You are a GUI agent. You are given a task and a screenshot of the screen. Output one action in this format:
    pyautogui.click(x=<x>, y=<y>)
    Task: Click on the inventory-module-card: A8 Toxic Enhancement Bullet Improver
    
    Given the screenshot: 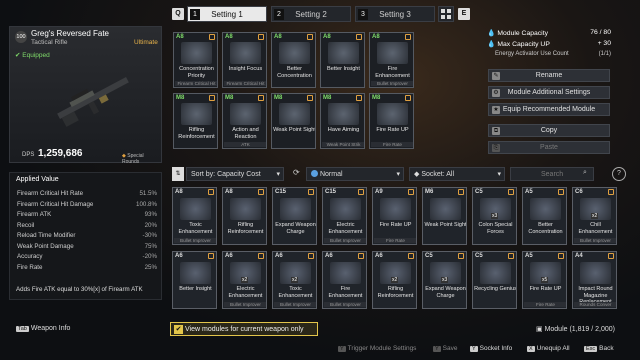 What is the action you would take?
    pyautogui.click(x=194, y=216)
    